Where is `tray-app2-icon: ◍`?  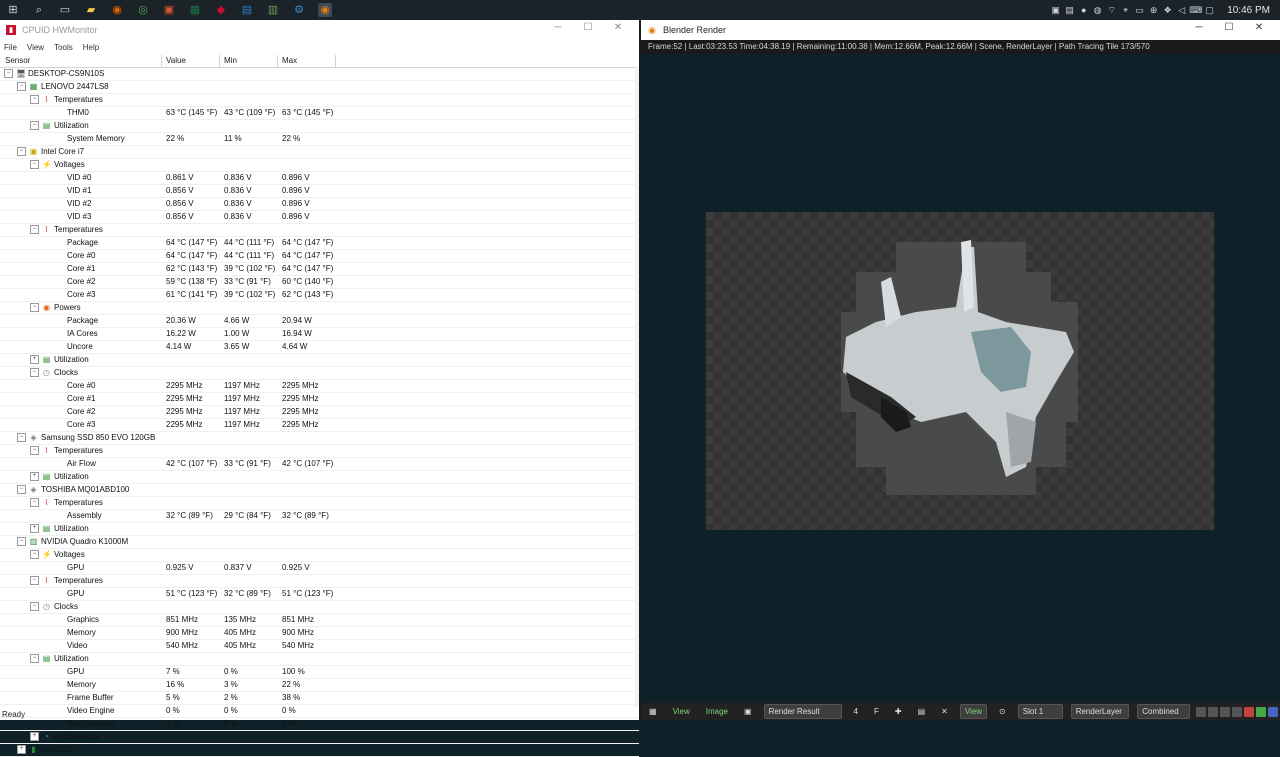 tray-app2-icon: ◍ is located at coordinates (1097, 10).